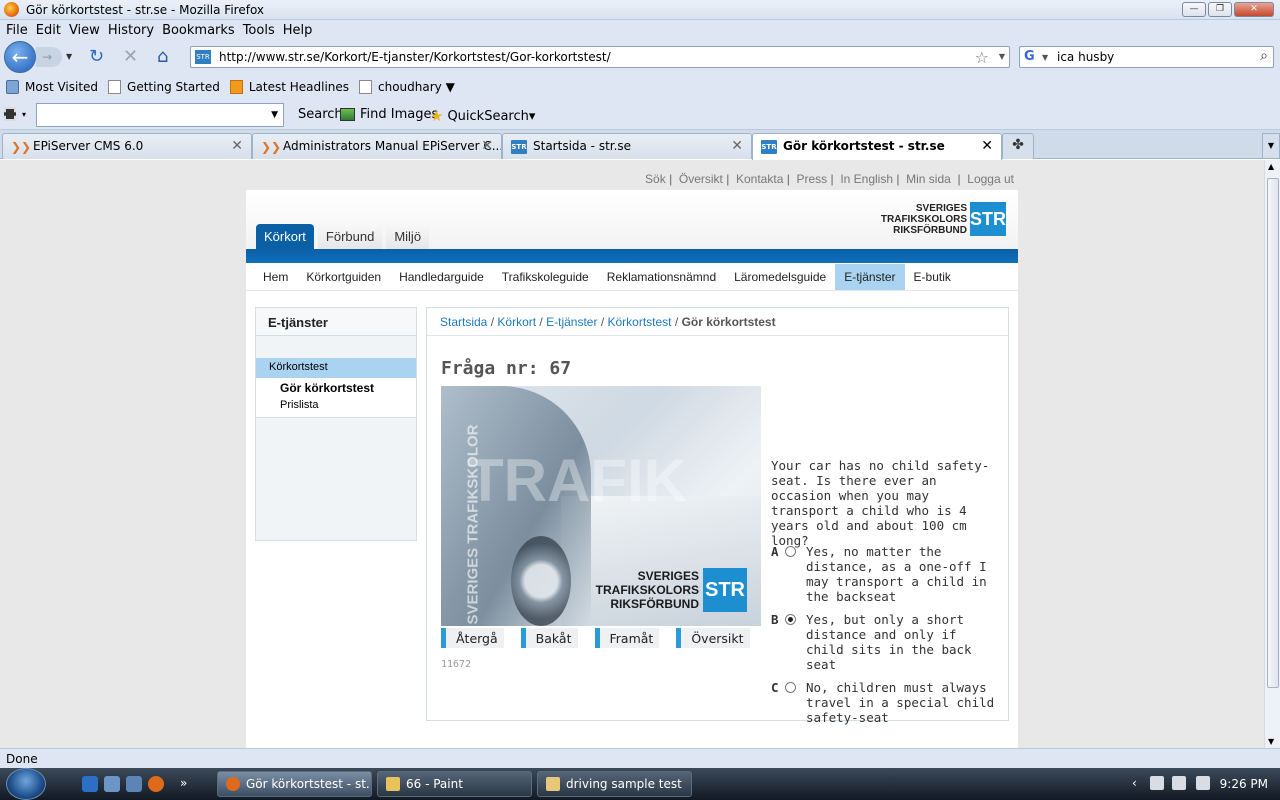  What do you see at coordinates (1179, 783) in the screenshot?
I see `network-icon` at bounding box center [1179, 783].